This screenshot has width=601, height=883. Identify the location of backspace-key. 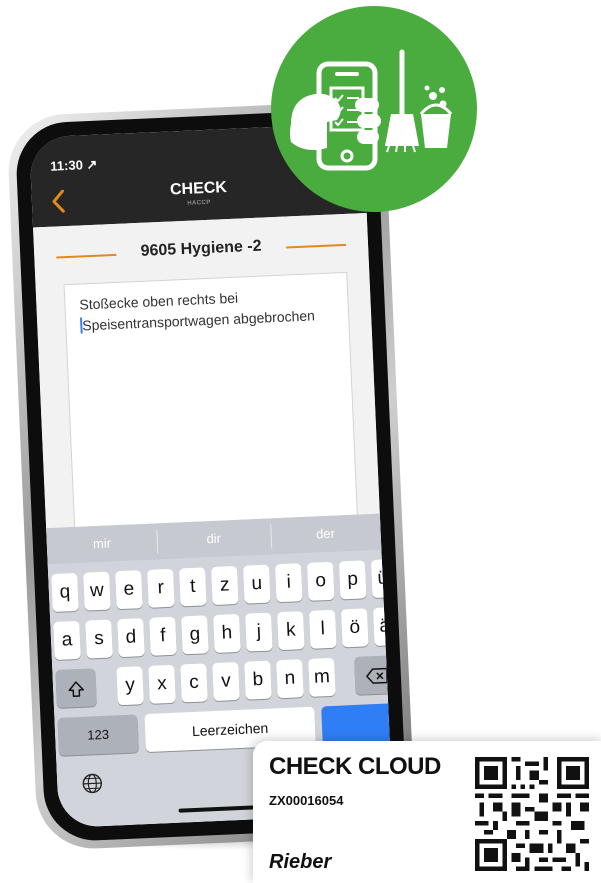
(373, 675).